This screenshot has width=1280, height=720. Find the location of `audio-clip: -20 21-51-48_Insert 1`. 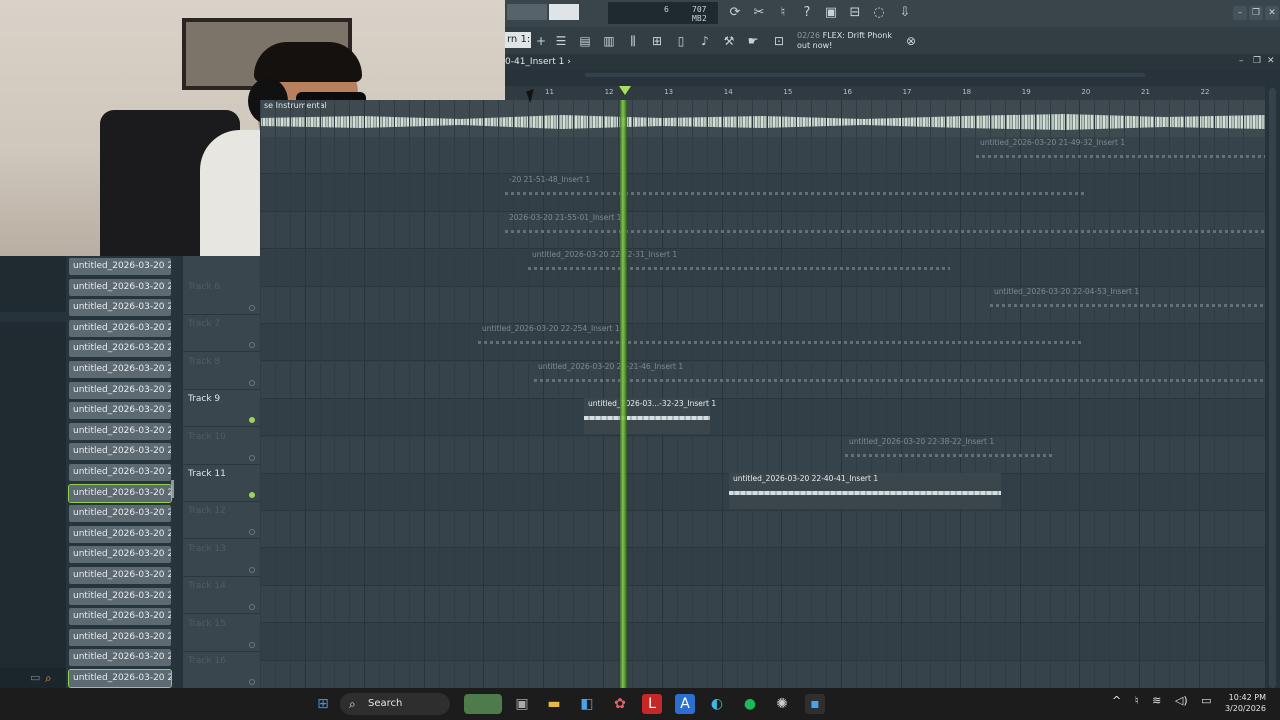

audio-clip: -20 21-51-48_Insert 1 is located at coordinates (795, 192).